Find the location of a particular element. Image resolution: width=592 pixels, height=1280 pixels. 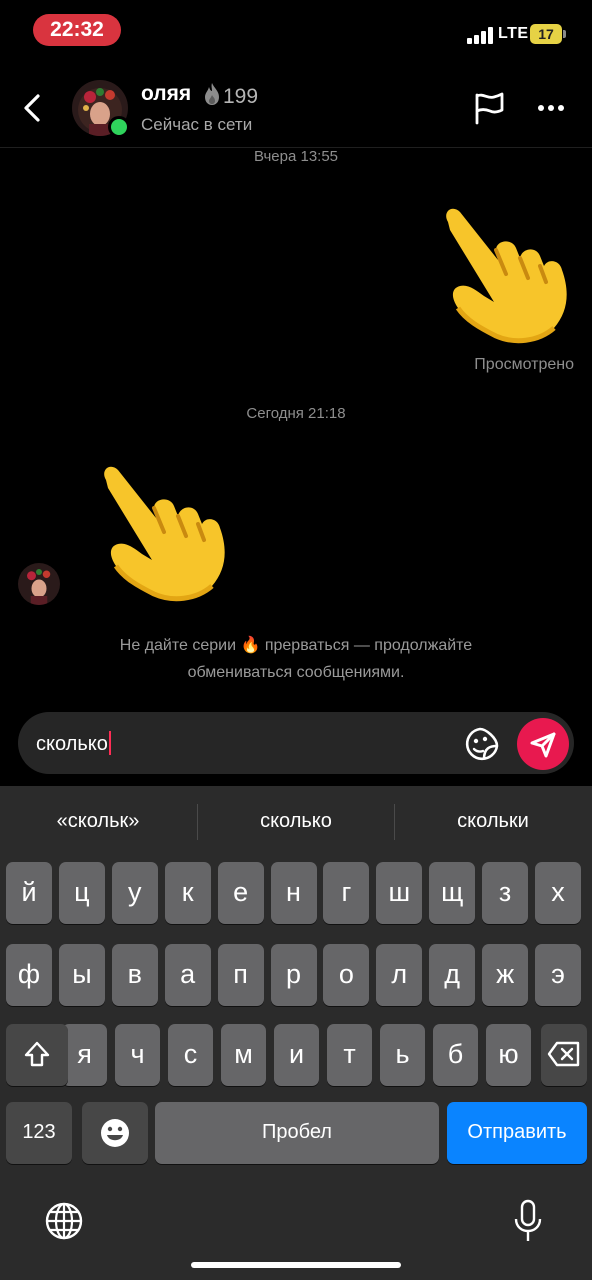

key-8: ш is located at coordinates (399, 893).